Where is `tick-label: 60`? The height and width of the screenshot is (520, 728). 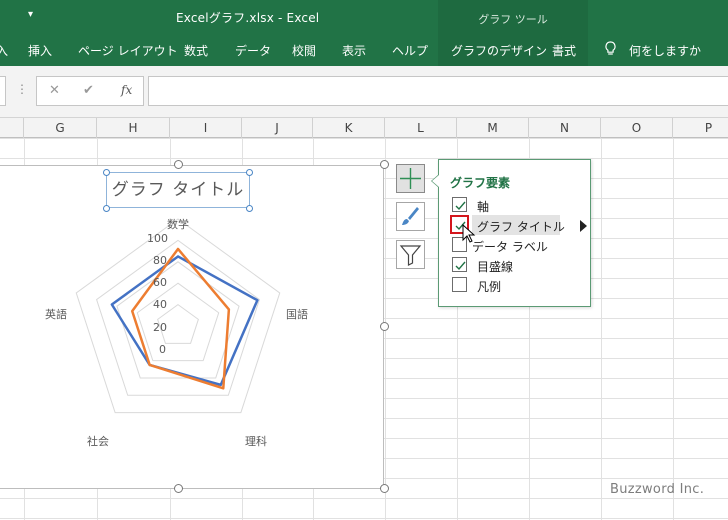
tick-label: 60 is located at coordinates (160, 282).